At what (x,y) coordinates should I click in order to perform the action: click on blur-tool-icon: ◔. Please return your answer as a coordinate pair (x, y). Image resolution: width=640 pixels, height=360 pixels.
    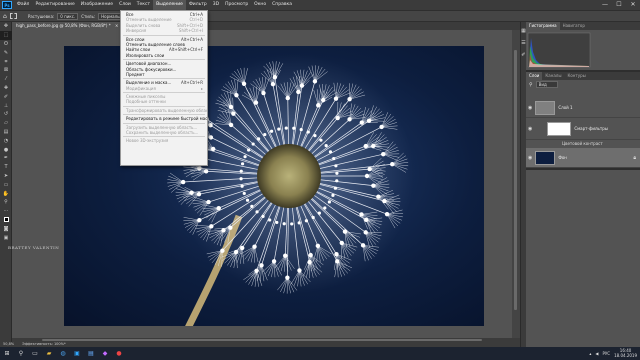
    Looking at the image, I should click on (6, 140).